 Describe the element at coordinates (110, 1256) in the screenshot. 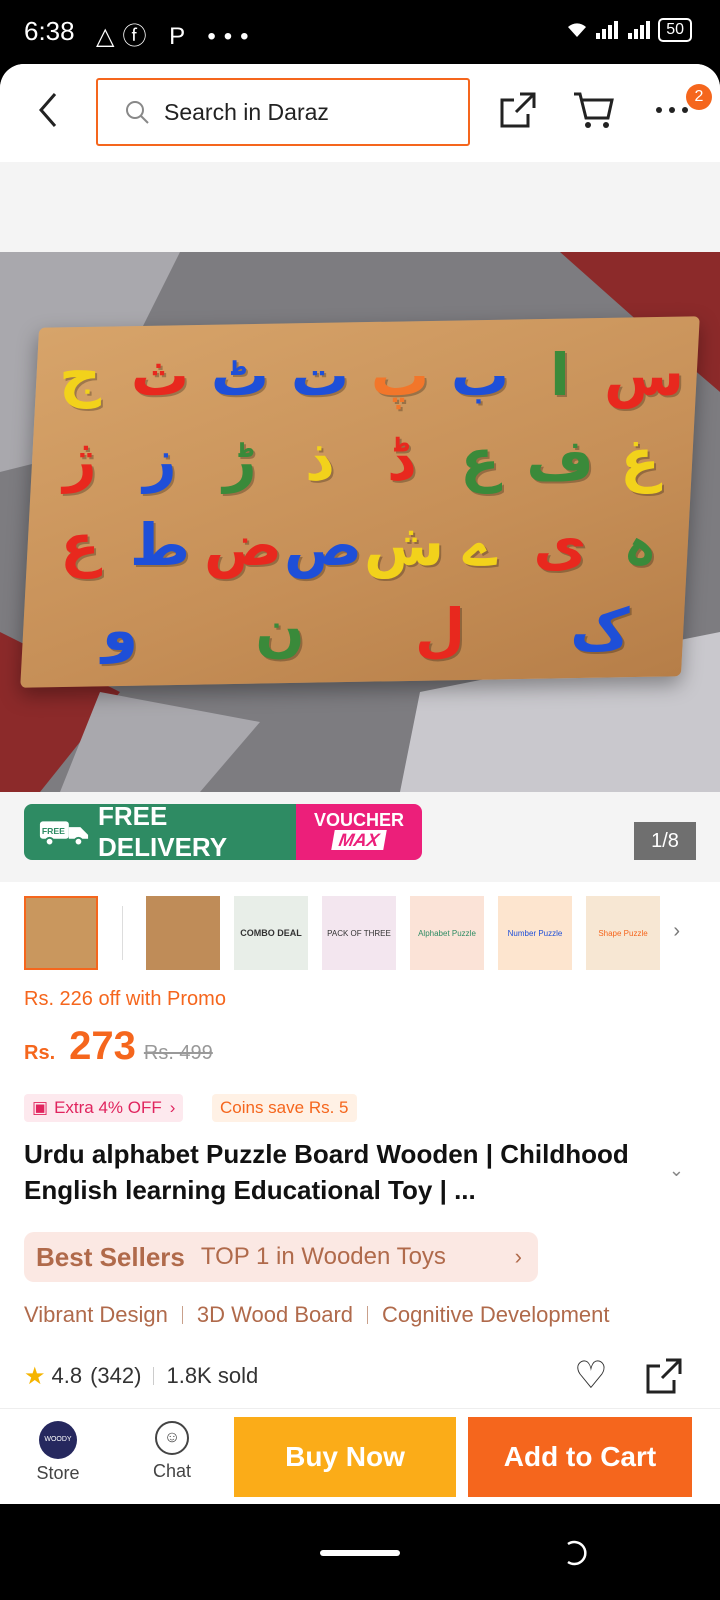

I see `best-sellers-label: Best Sellers` at that location.